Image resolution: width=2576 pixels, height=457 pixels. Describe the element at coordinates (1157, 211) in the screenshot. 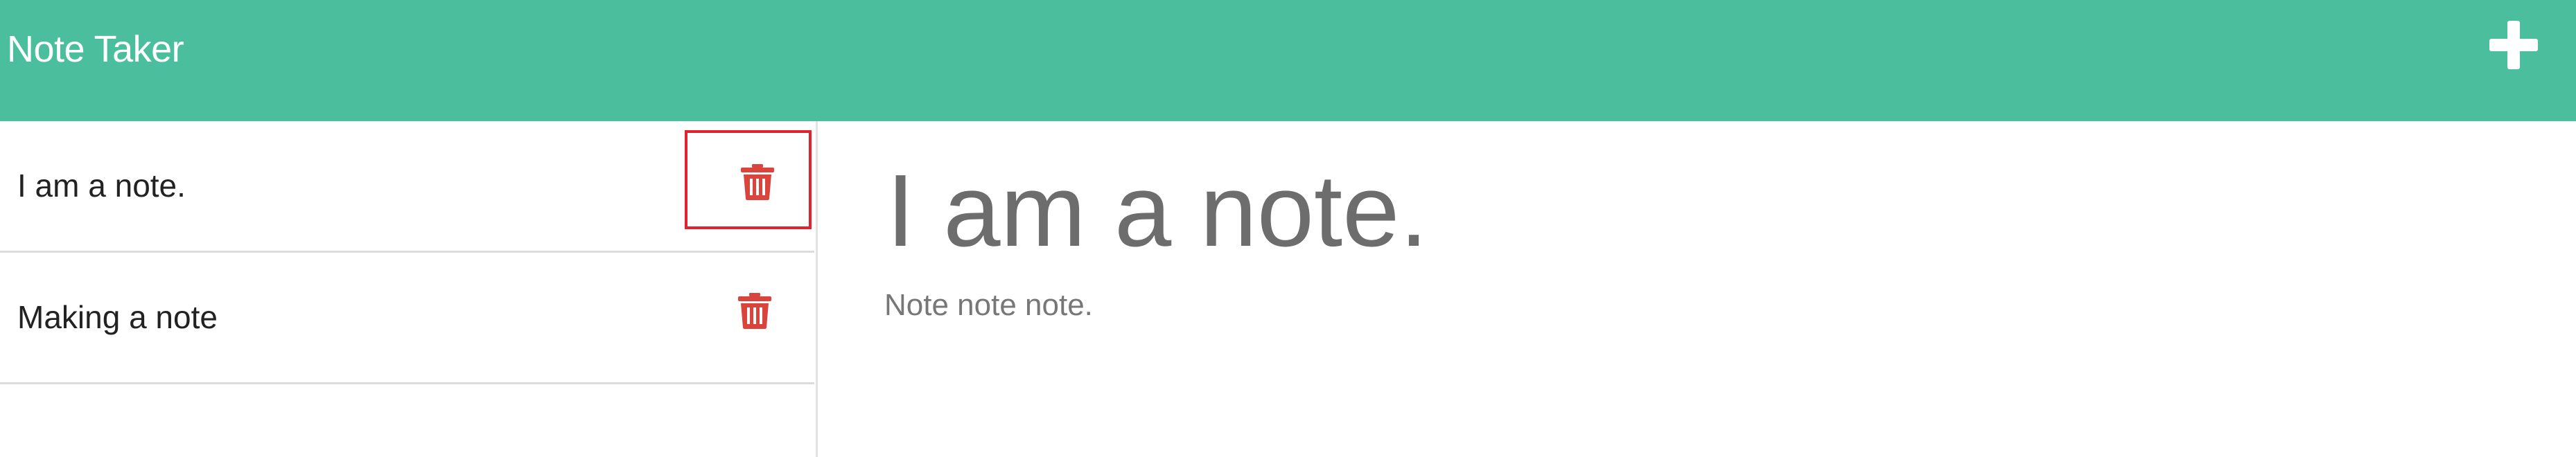

I see `note-title-input: I am a note.` at that location.